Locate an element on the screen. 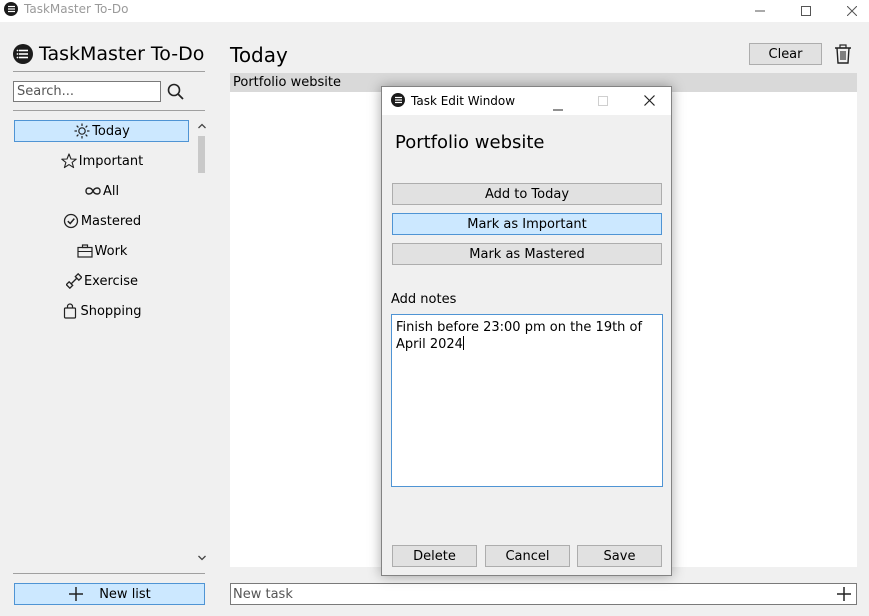 This screenshot has height=616, width=869. star-icon is located at coordinates (69, 161).